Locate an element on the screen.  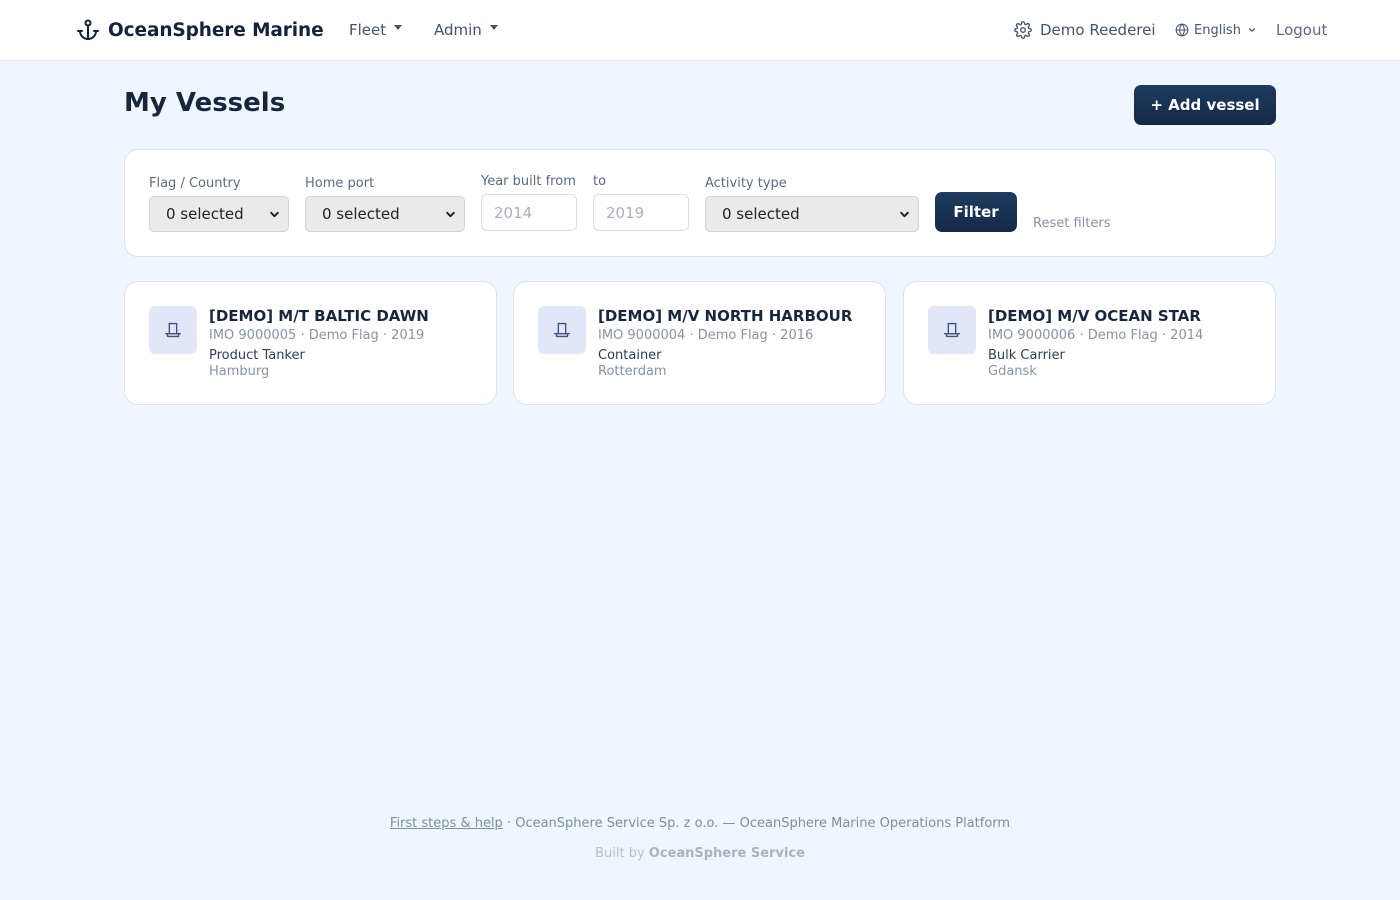
vessel-name: [DEMO] M/V NORTH HARBOUR is located at coordinates (725, 316).